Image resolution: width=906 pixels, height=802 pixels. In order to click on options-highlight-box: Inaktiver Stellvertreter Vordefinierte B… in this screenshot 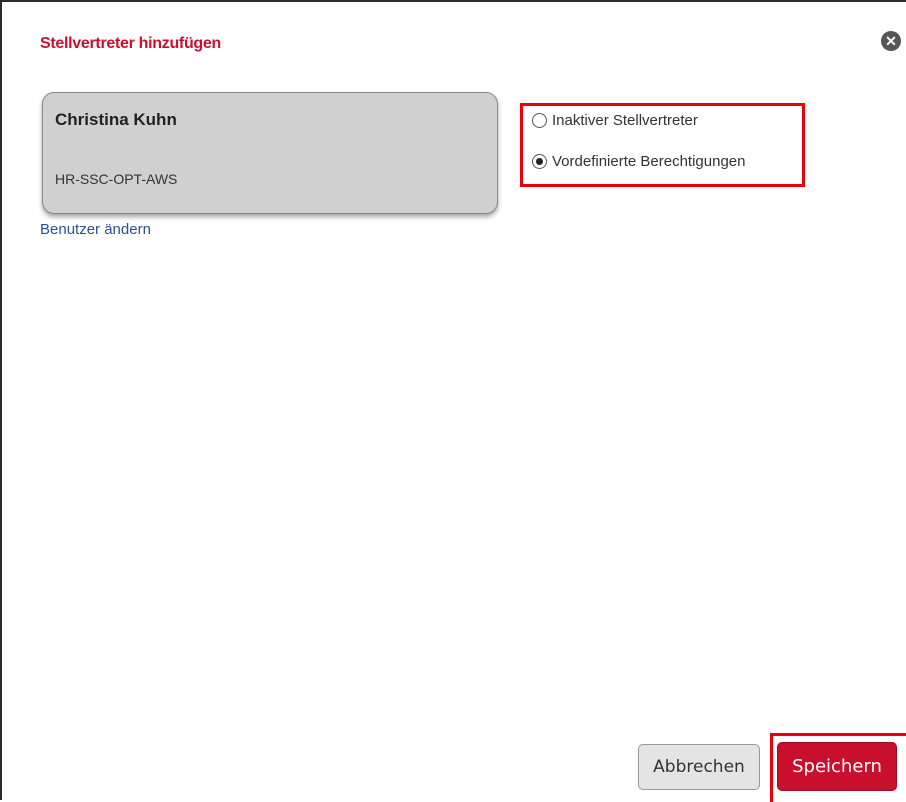, I will do `click(662, 145)`.